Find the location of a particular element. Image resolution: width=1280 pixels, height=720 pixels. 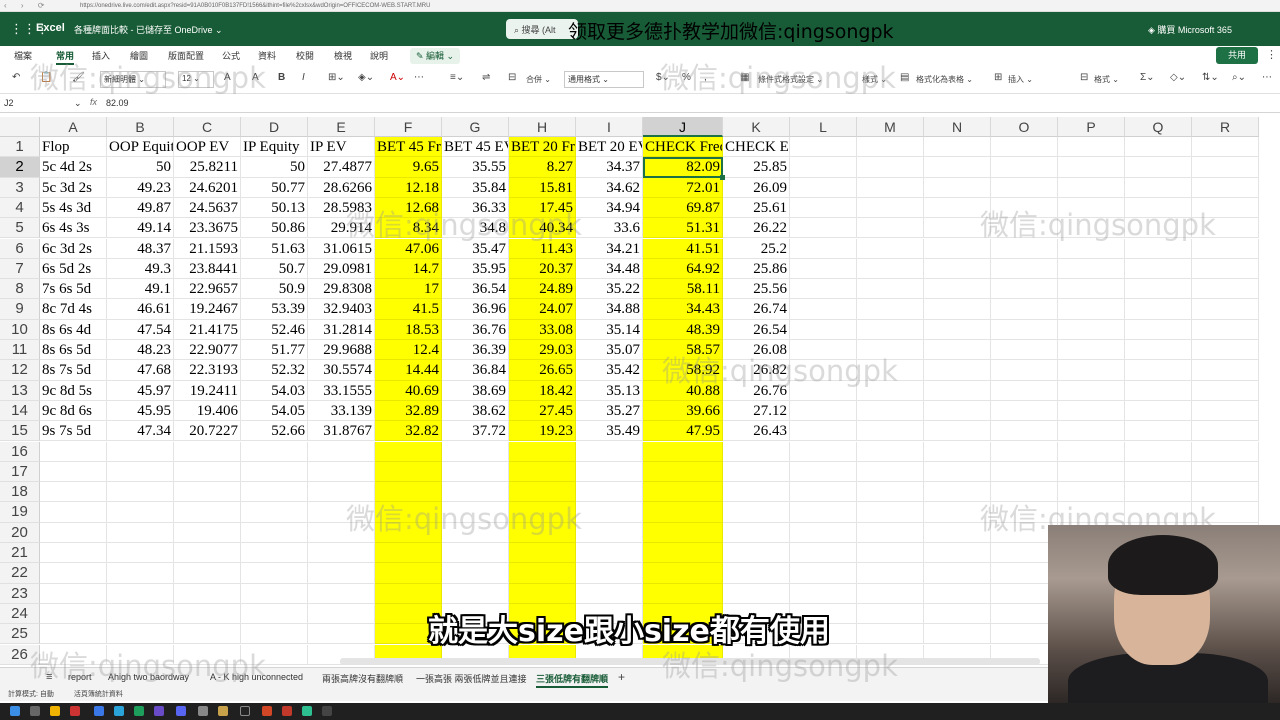

data-cell: 72.01 is located at coordinates (683, 187).